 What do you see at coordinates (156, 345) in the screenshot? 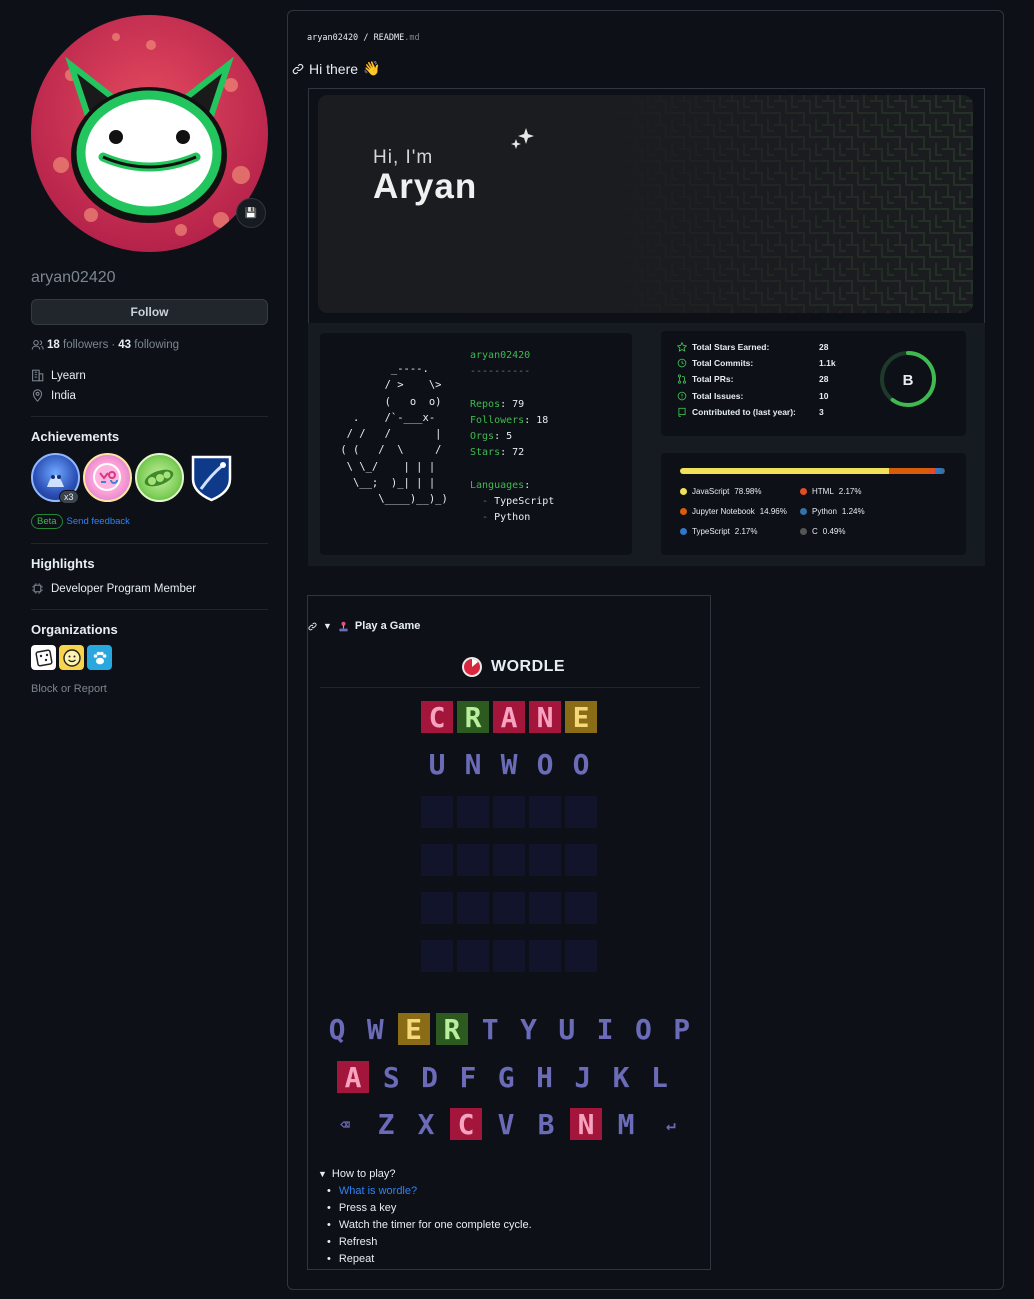
I see `following-word: following` at bounding box center [156, 345].